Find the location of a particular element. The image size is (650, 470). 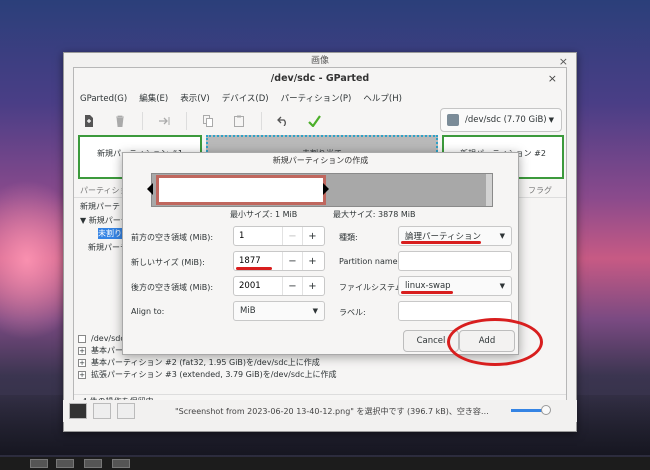

resize-handle-left is located at coordinates (150, 189).